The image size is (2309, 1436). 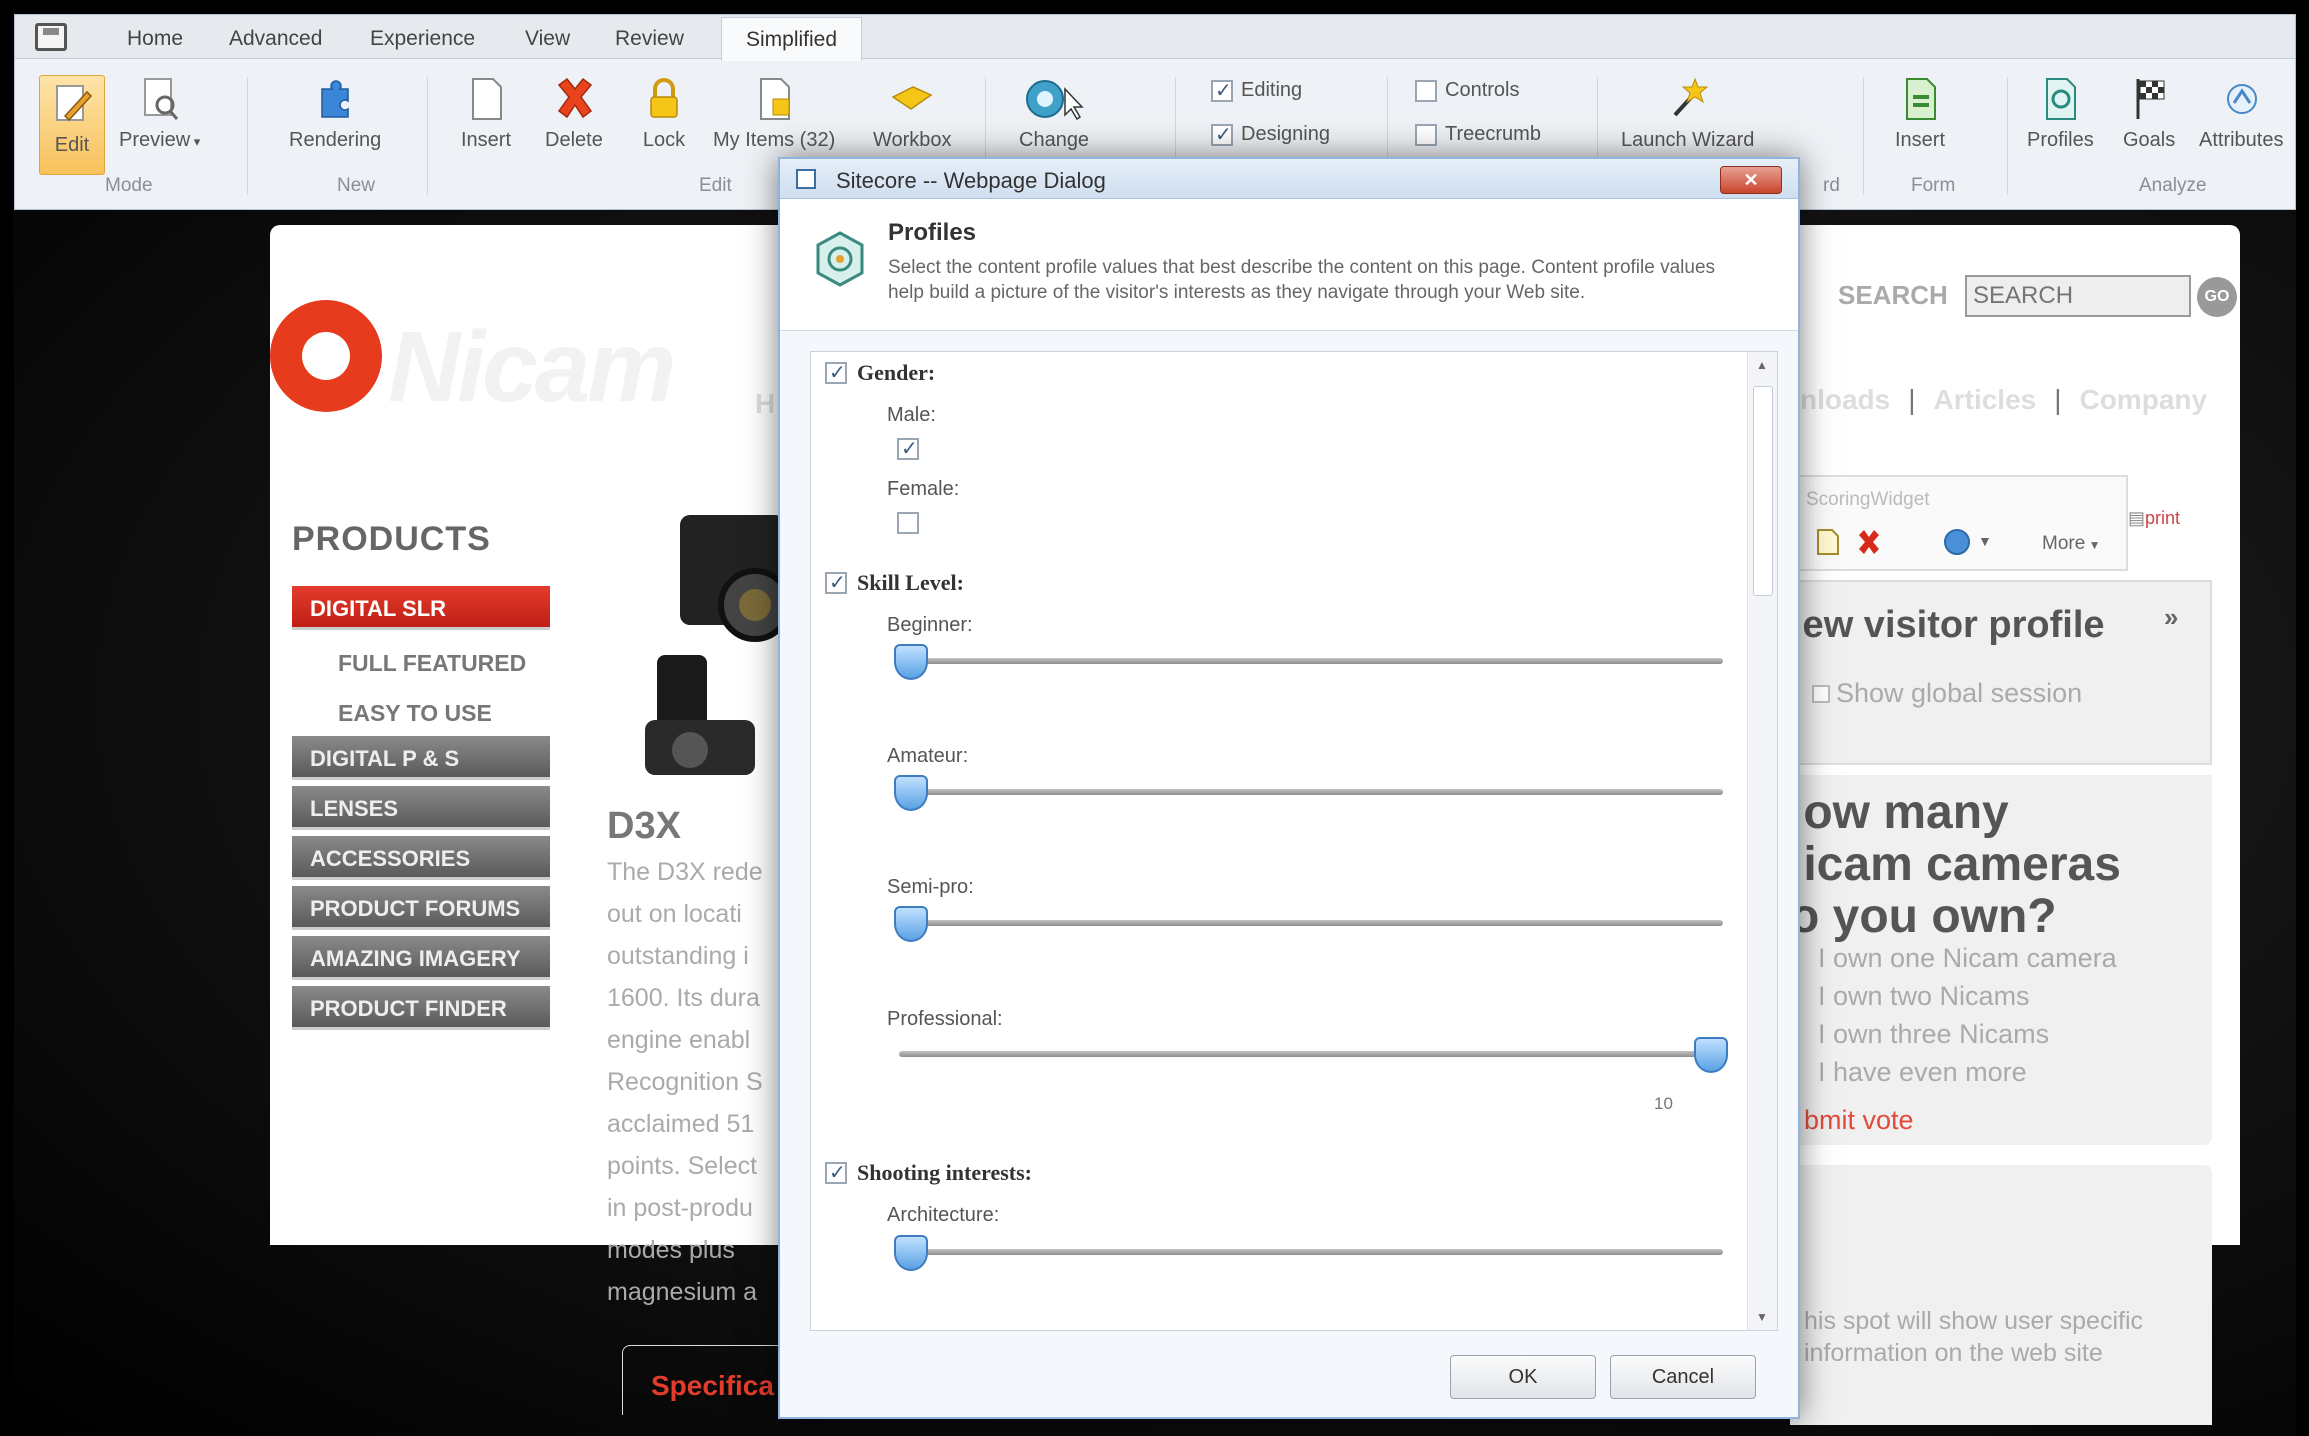 I want to click on edit-document-icon, so click(x=1827, y=542).